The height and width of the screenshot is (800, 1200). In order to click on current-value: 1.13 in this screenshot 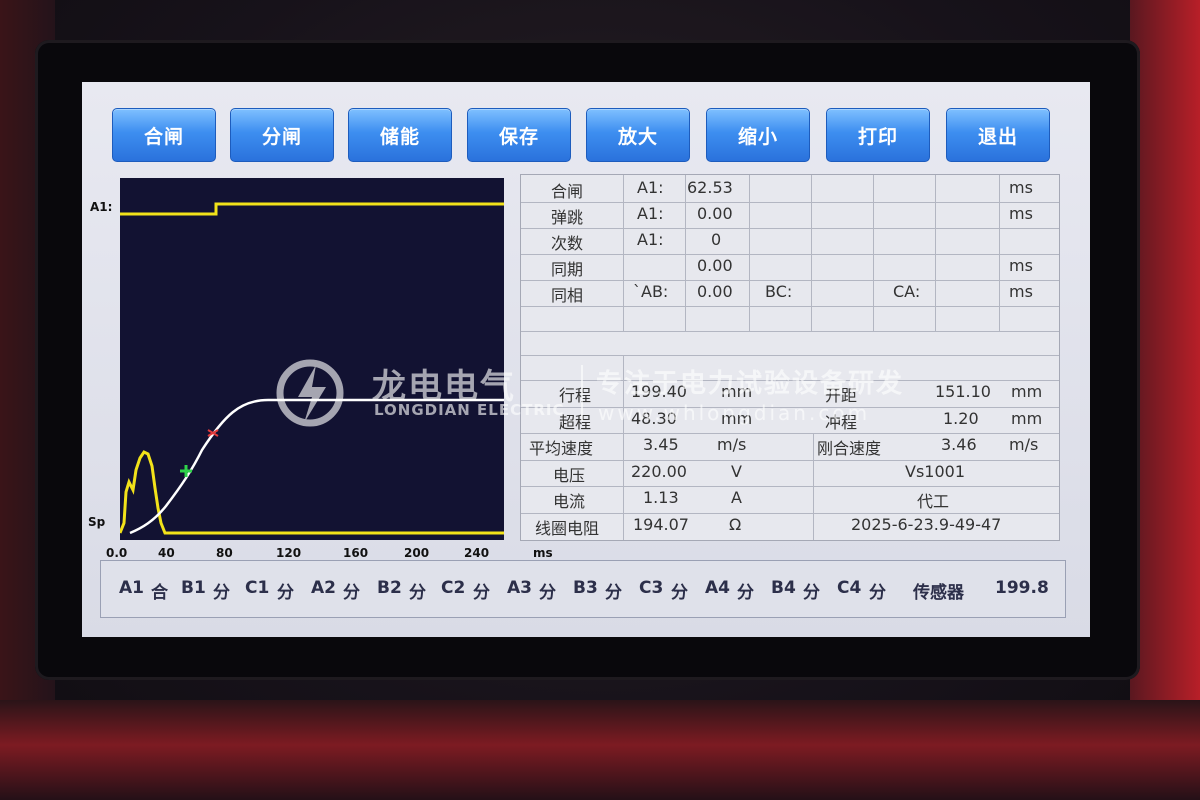, I will do `click(661, 497)`.